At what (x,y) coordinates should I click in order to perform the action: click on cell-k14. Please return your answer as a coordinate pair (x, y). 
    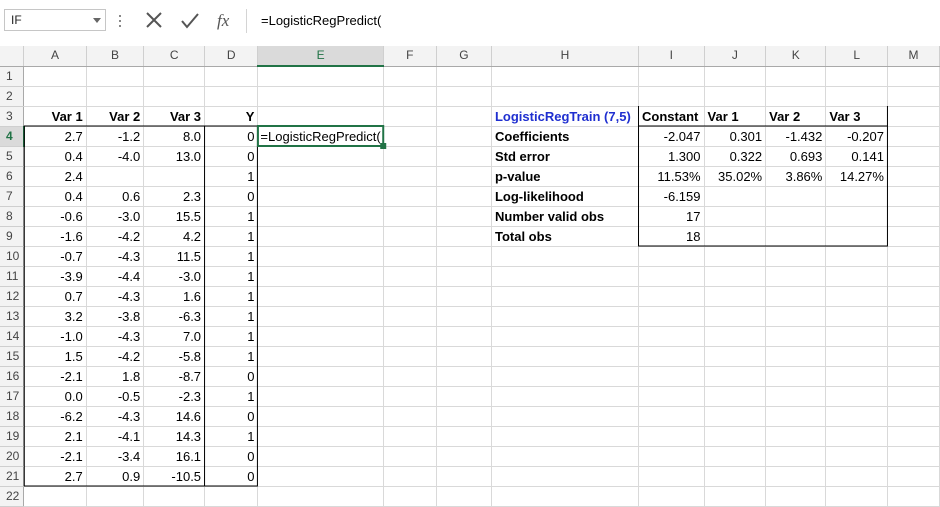
    Looking at the image, I should click on (796, 336).